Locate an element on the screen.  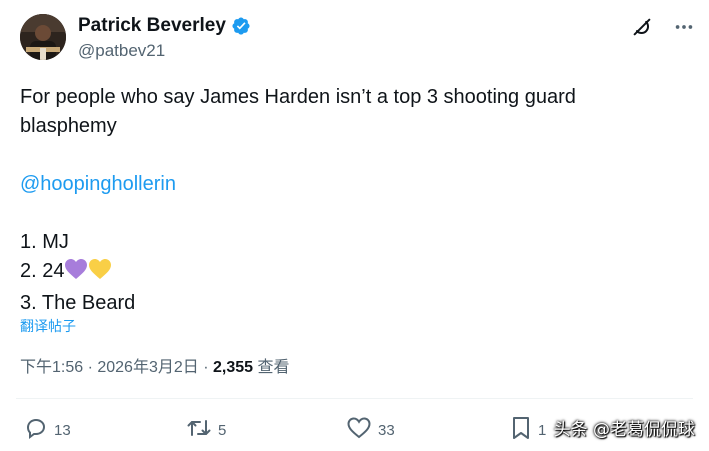
list-item: 3. The Beard is located at coordinates (78, 303).